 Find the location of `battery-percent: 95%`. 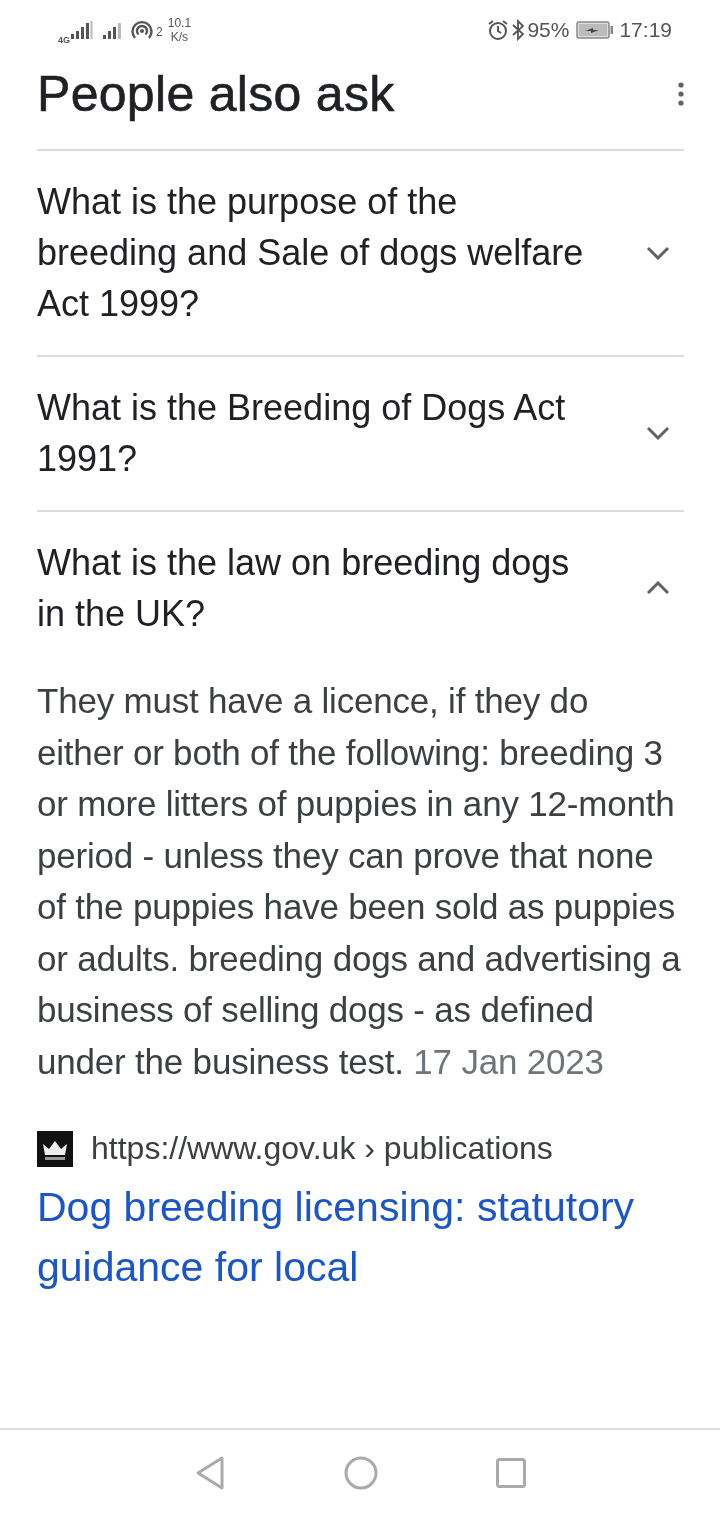

battery-percent: 95% is located at coordinates (548, 30).